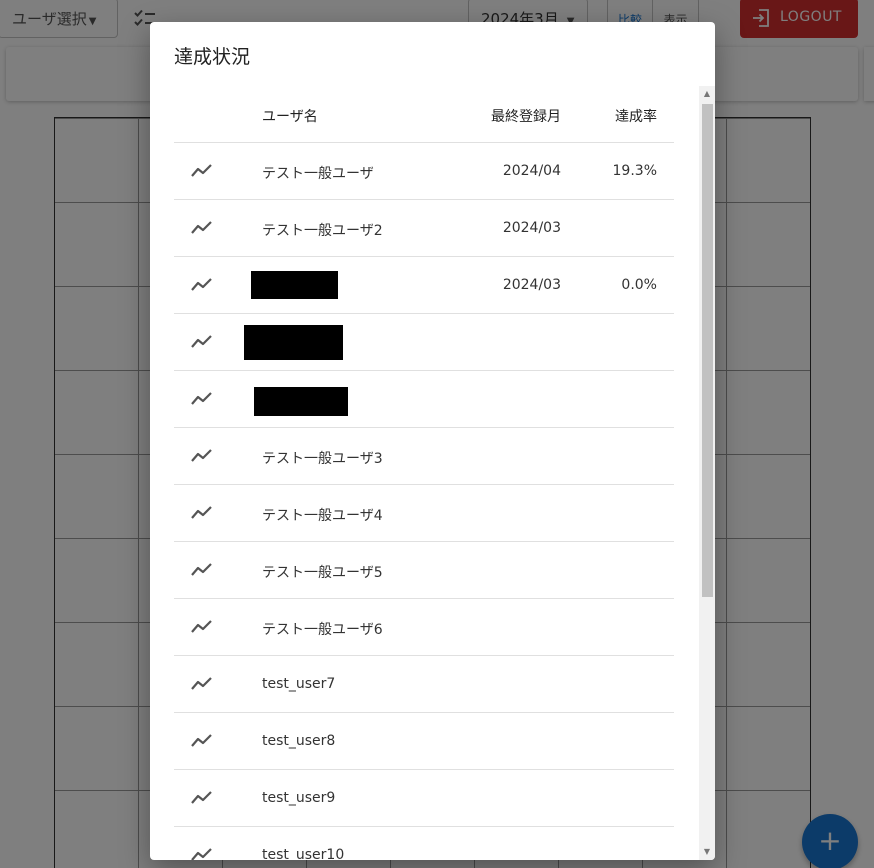 This screenshot has width=874, height=868. Describe the element at coordinates (424, 114) in the screenshot. I see `table-header: ユーザ名 最終登録月 達成率` at that location.